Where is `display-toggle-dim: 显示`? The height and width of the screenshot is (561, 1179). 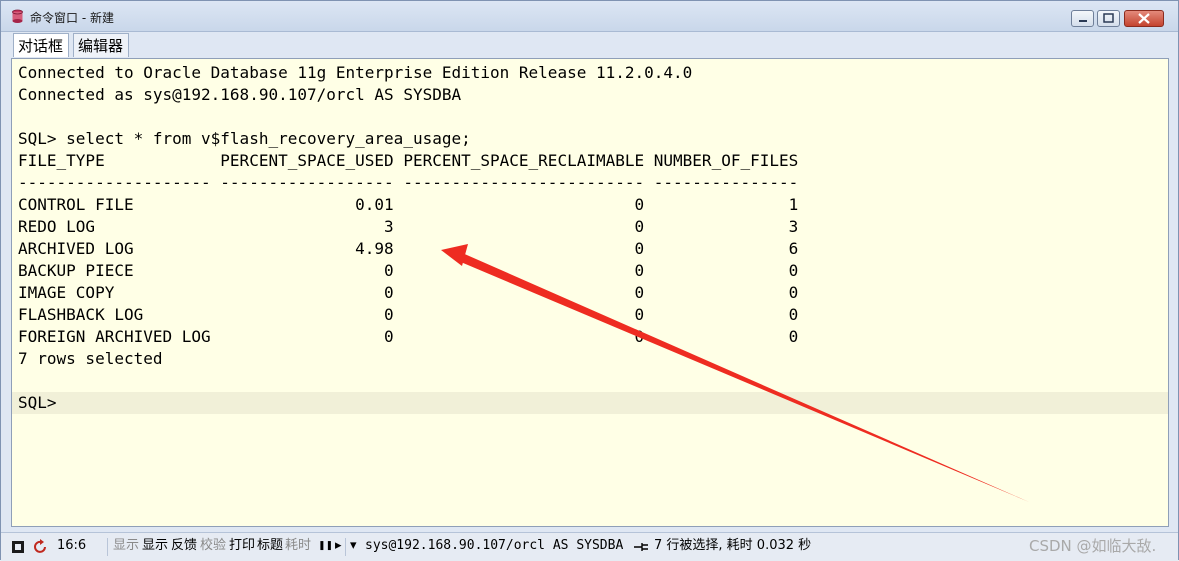
display-toggle-dim: 显示 is located at coordinates (126, 546).